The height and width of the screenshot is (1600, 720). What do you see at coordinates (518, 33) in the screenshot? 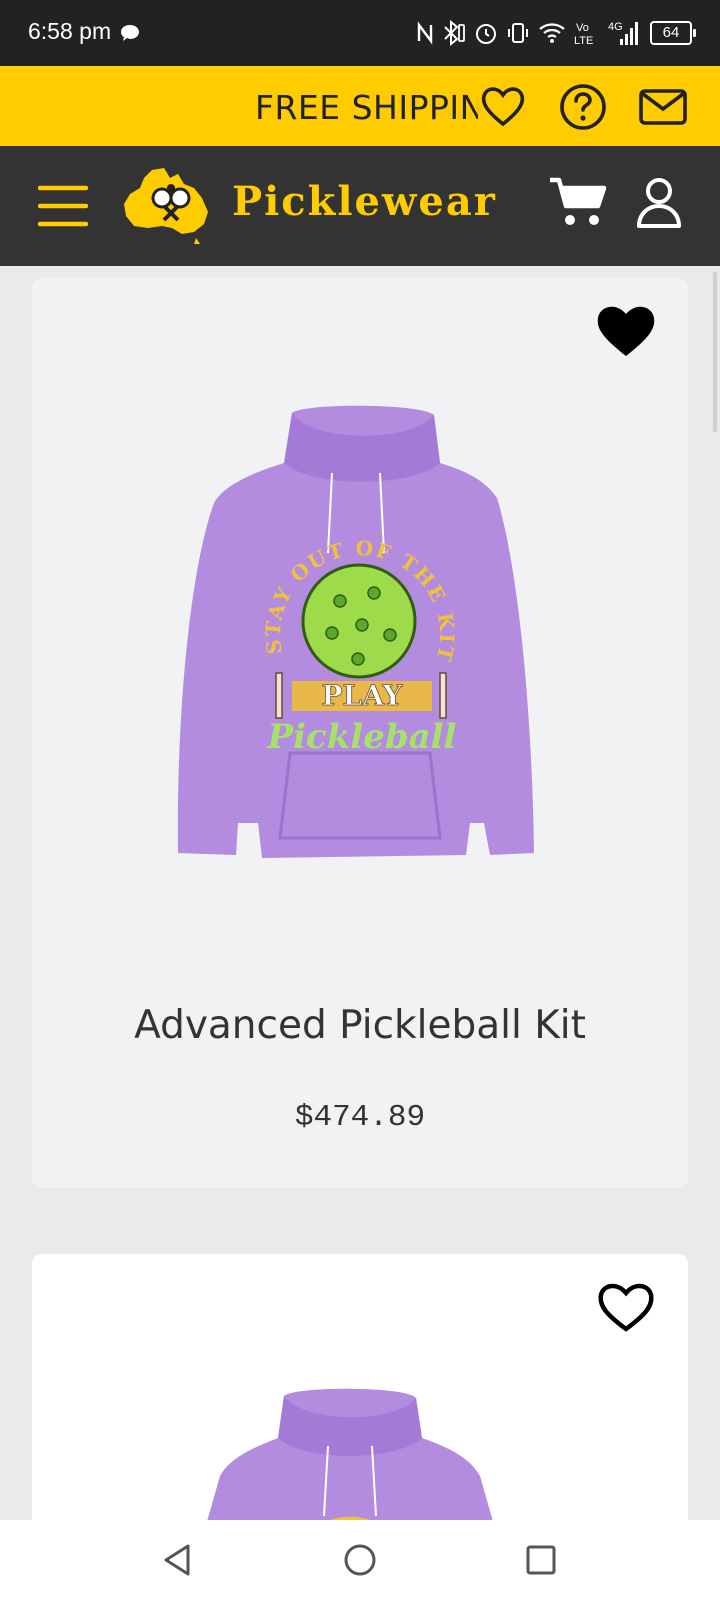
I see `vibrate-icon` at bounding box center [518, 33].